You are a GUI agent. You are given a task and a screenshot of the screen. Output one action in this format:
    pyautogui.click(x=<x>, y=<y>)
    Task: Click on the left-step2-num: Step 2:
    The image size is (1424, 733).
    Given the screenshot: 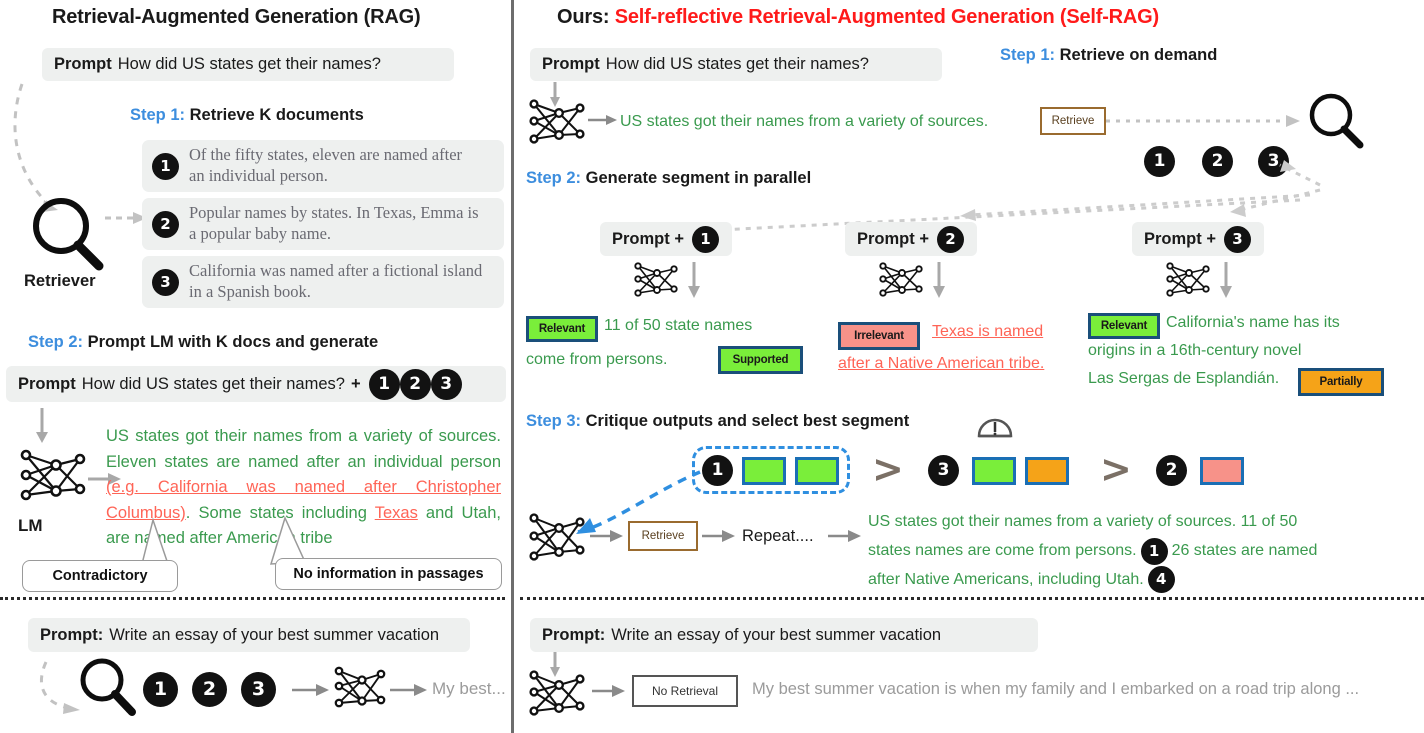 What is the action you would take?
    pyautogui.click(x=56, y=342)
    